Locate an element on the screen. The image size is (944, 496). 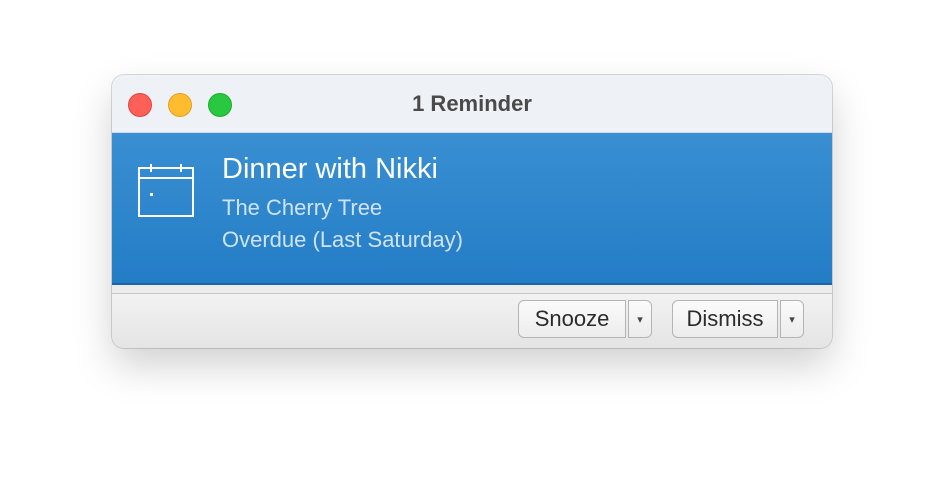
window-title: 1 Reminder is located at coordinates (472, 103).